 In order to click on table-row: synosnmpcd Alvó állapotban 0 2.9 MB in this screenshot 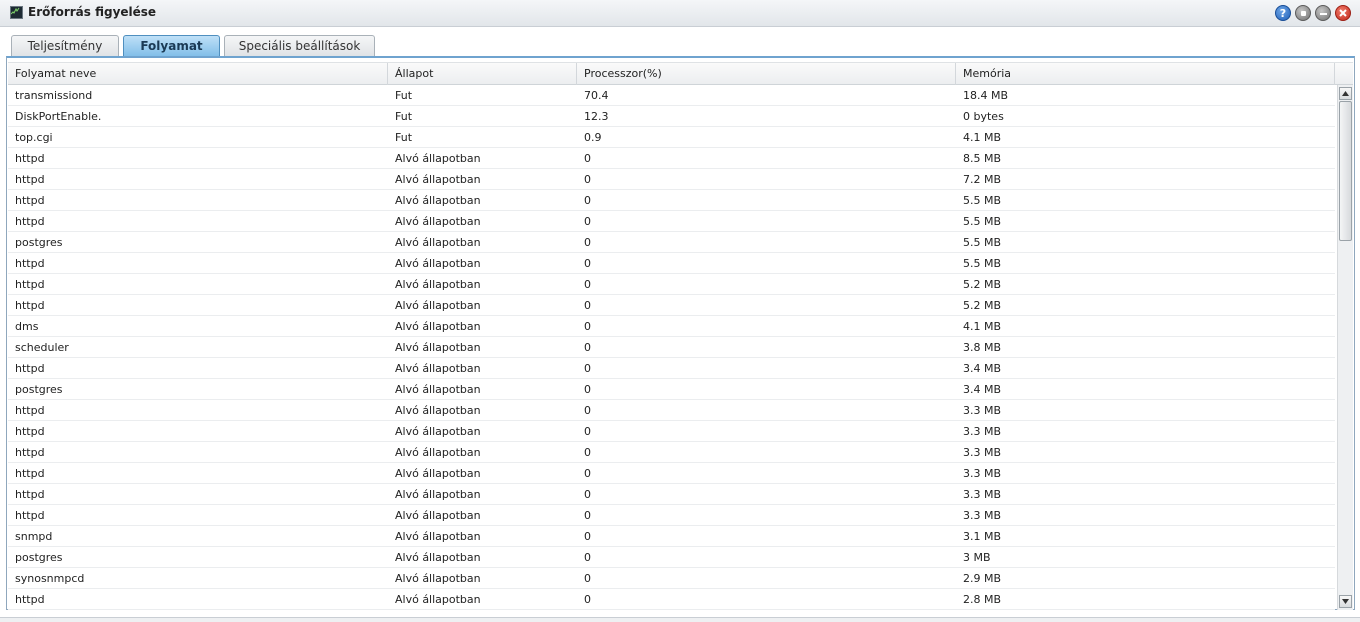, I will do `click(671, 578)`.